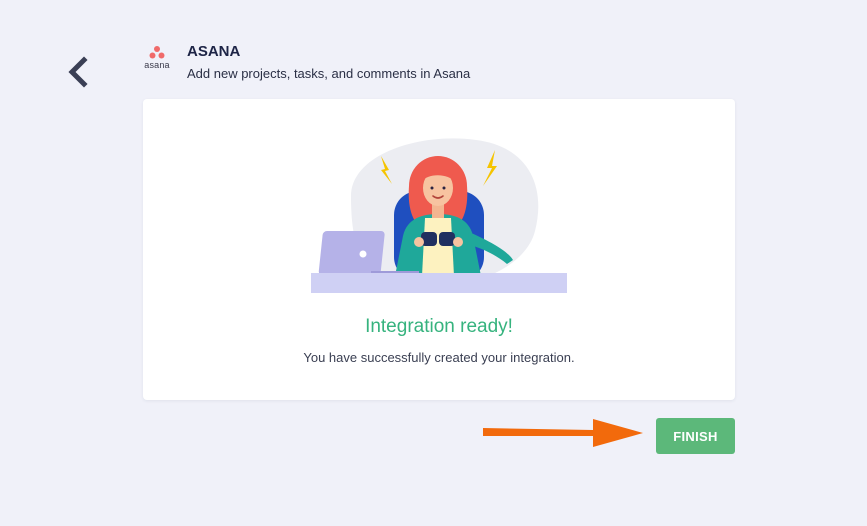  I want to click on back-button, so click(78, 72).